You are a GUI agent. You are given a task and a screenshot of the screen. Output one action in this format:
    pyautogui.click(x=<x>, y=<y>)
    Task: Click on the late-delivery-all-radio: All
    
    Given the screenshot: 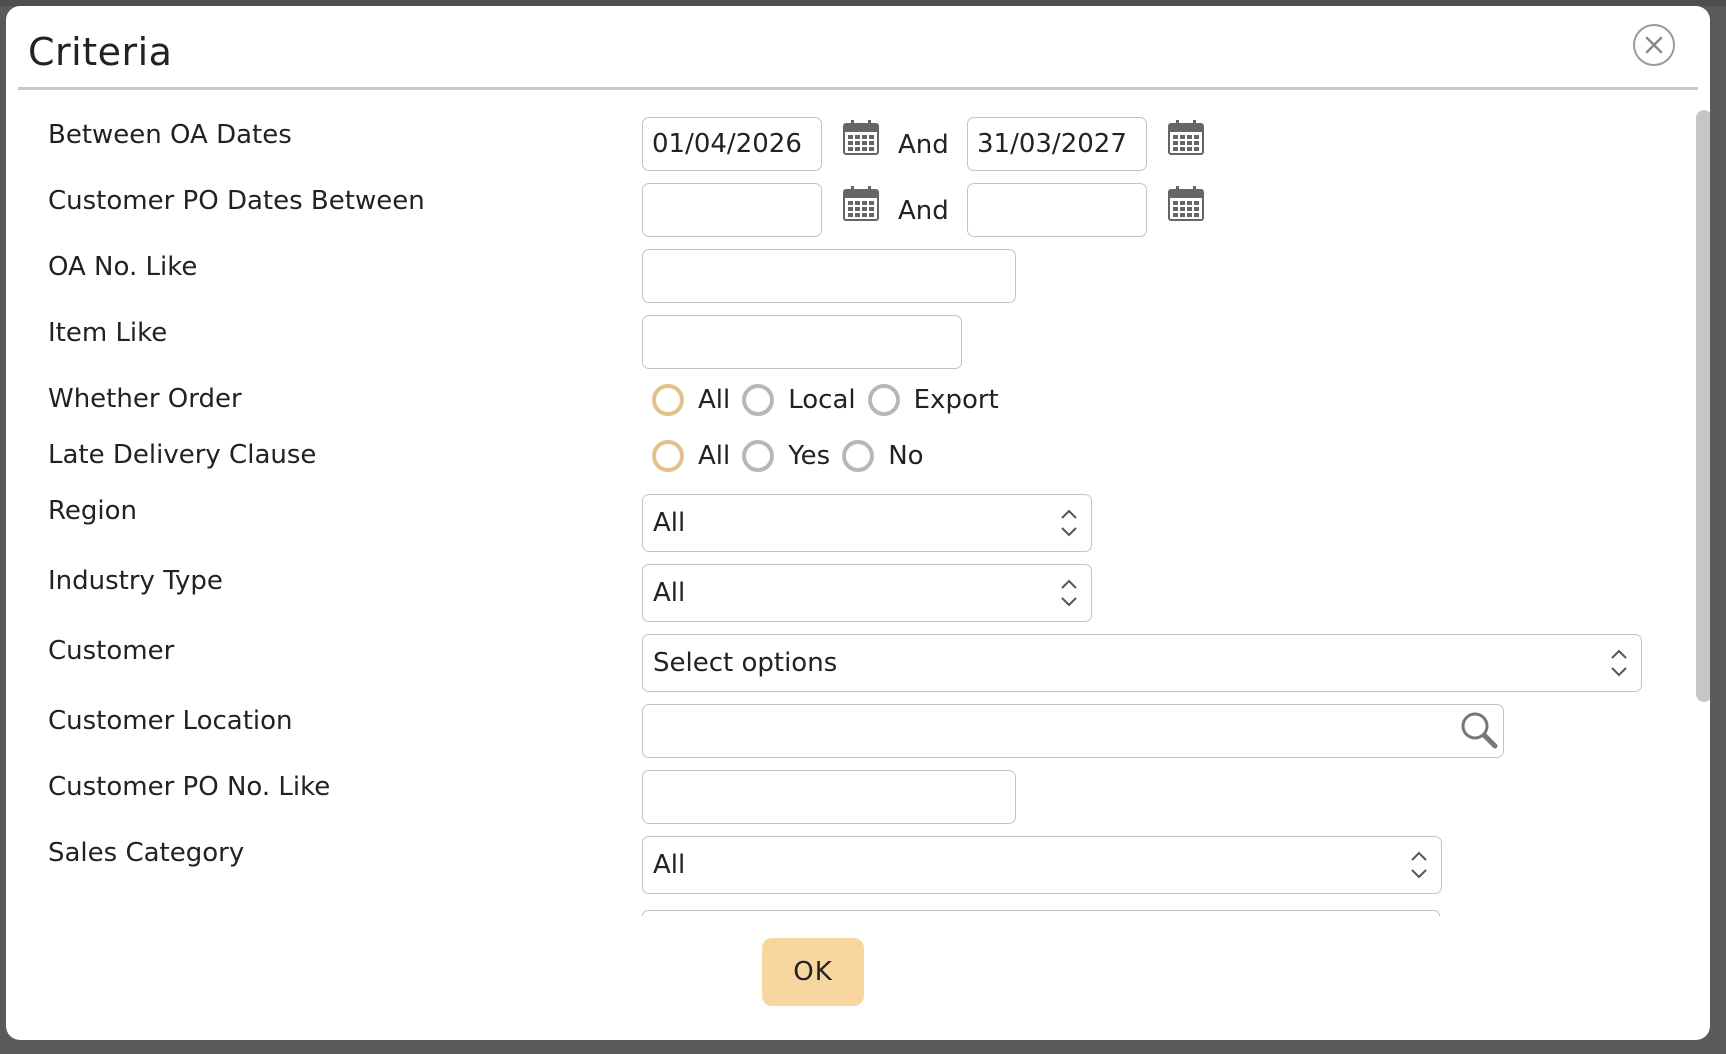 What is the action you would take?
    pyautogui.click(x=691, y=456)
    